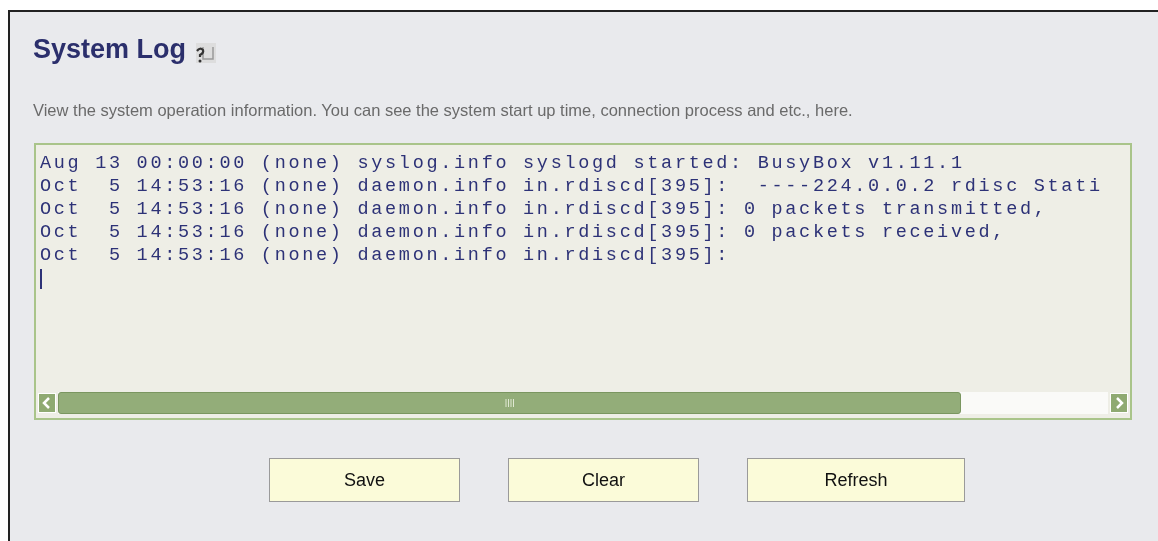 Image resolution: width=1158 pixels, height=541 pixels. I want to click on log-line: Oct 5 14:53:16 (none) daemon.info in.rdiscd[395]: 0 packets transmitted,, so click(544, 209).